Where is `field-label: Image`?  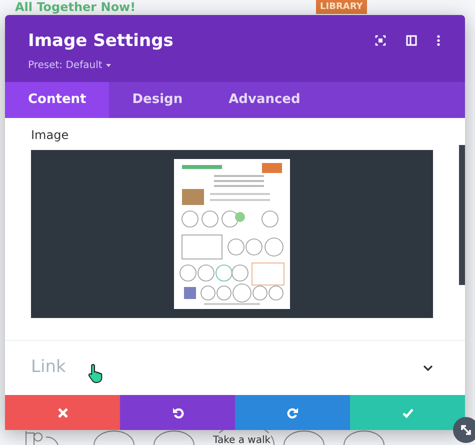
field-label: Image is located at coordinates (50, 135).